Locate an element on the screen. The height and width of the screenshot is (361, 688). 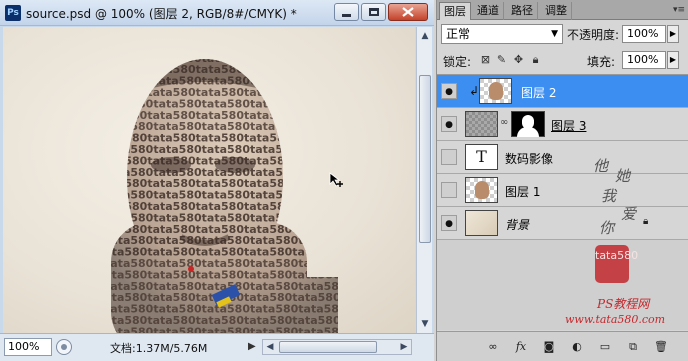
maximize-button is located at coordinates (373, 12).